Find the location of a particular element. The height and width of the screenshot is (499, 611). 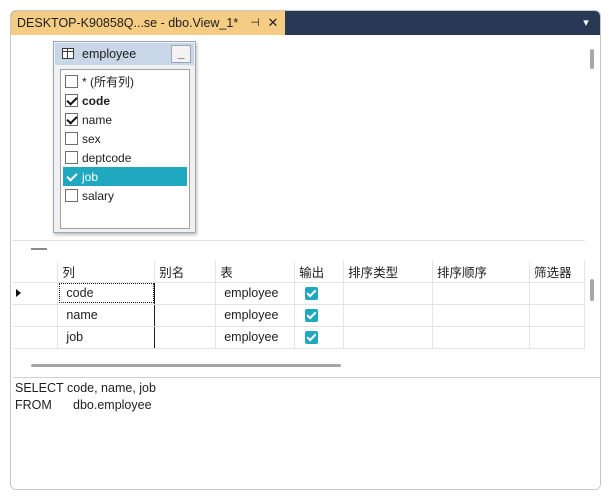

grid-row: job employee is located at coordinates (299, 337).